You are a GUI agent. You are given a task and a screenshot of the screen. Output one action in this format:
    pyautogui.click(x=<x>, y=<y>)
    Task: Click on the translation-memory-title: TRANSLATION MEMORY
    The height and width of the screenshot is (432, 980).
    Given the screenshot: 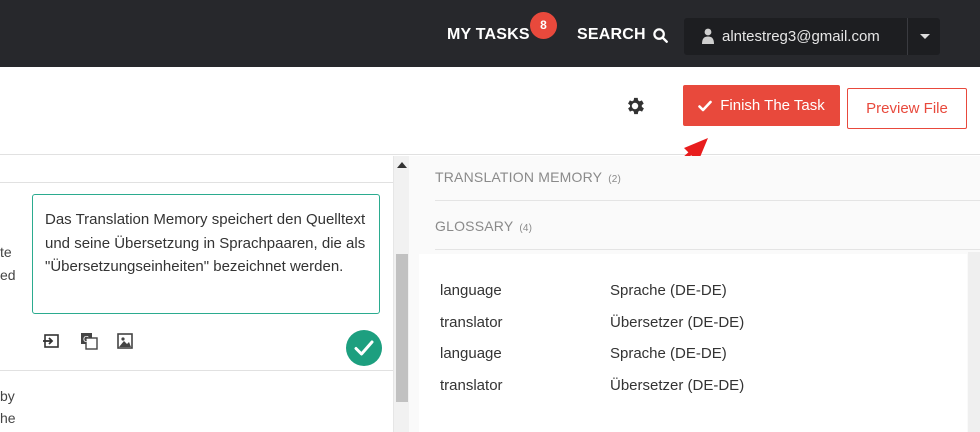 What is the action you would take?
    pyautogui.click(x=519, y=177)
    